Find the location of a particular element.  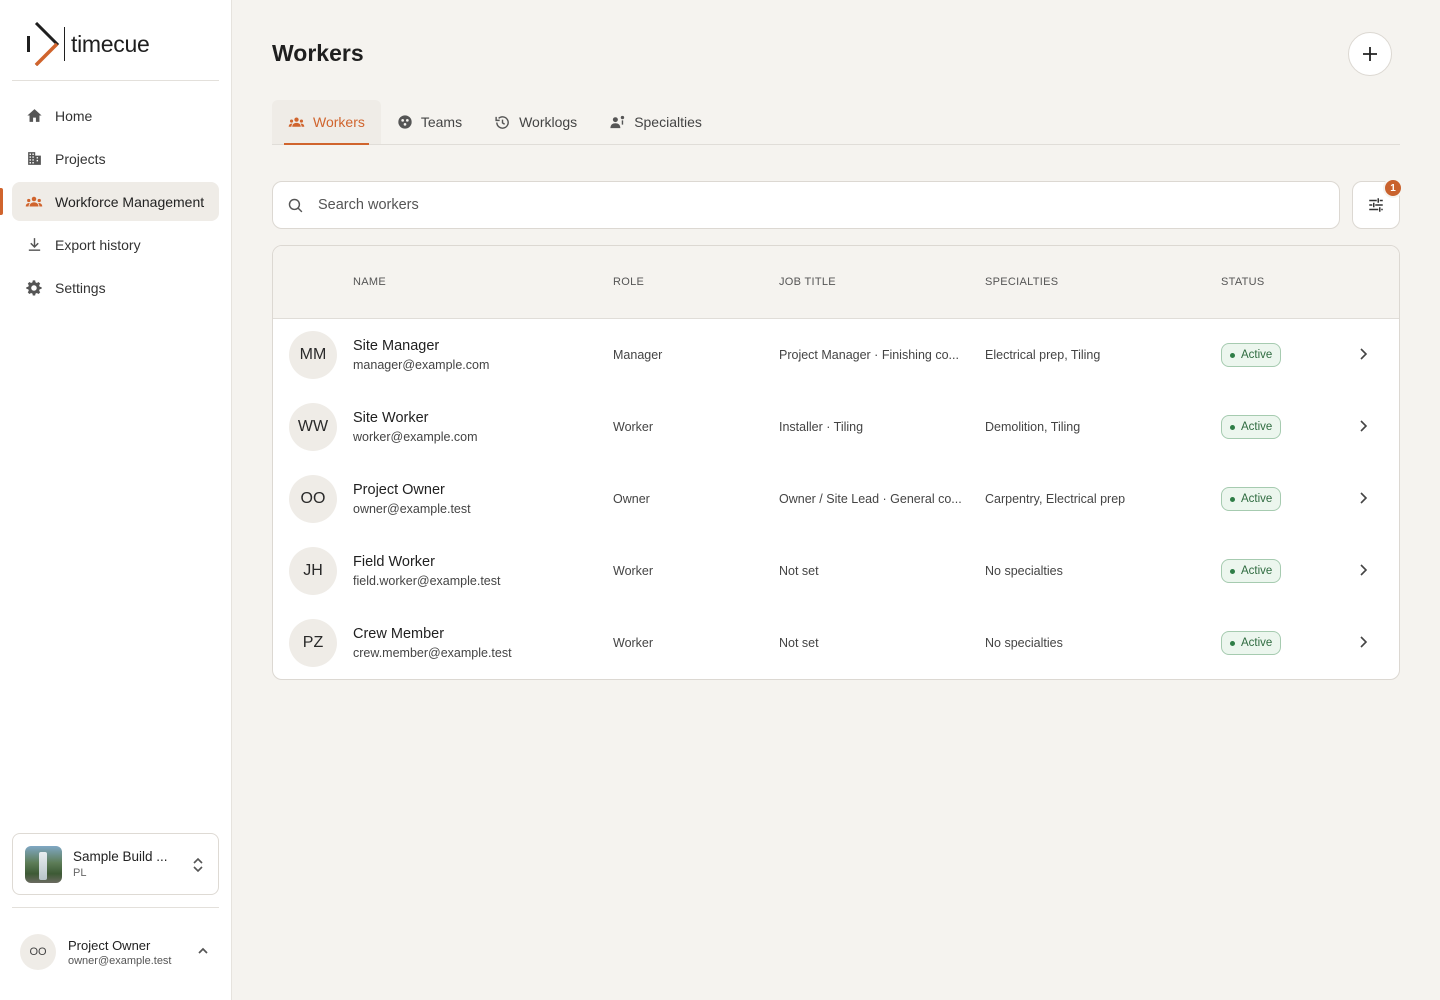

logo-separator is located at coordinates (64, 44).